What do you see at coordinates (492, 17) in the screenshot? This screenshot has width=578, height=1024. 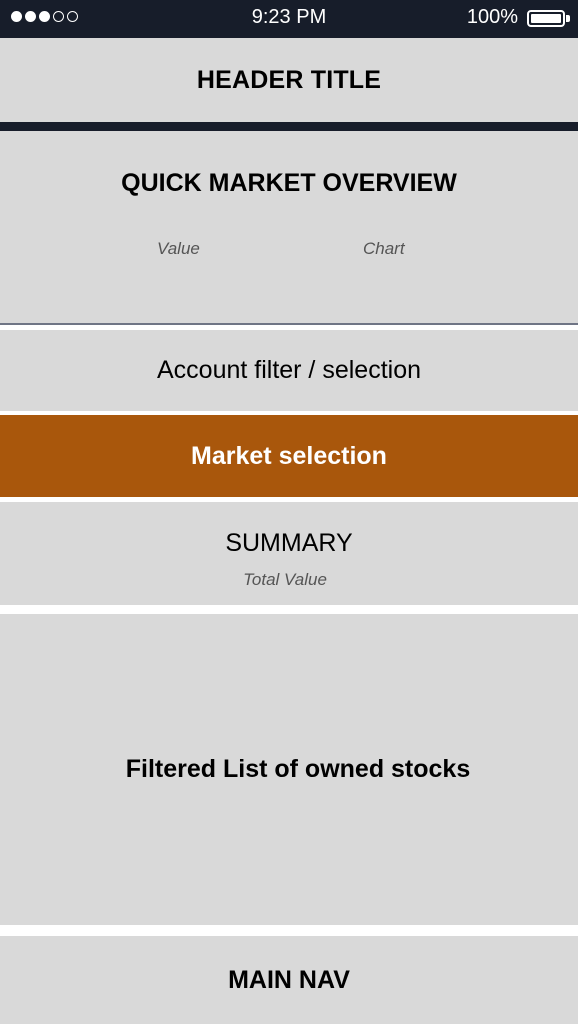 I see `battery-percent: 100%` at bounding box center [492, 17].